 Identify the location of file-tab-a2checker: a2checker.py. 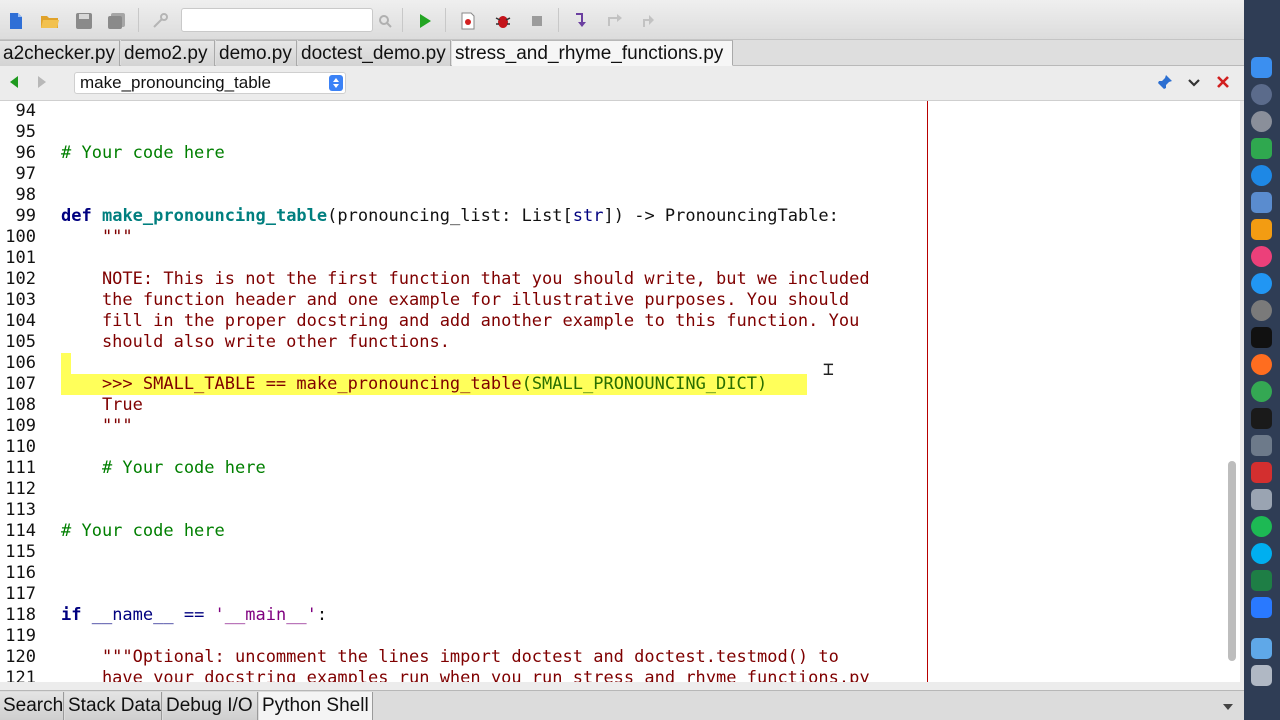
(60, 53).